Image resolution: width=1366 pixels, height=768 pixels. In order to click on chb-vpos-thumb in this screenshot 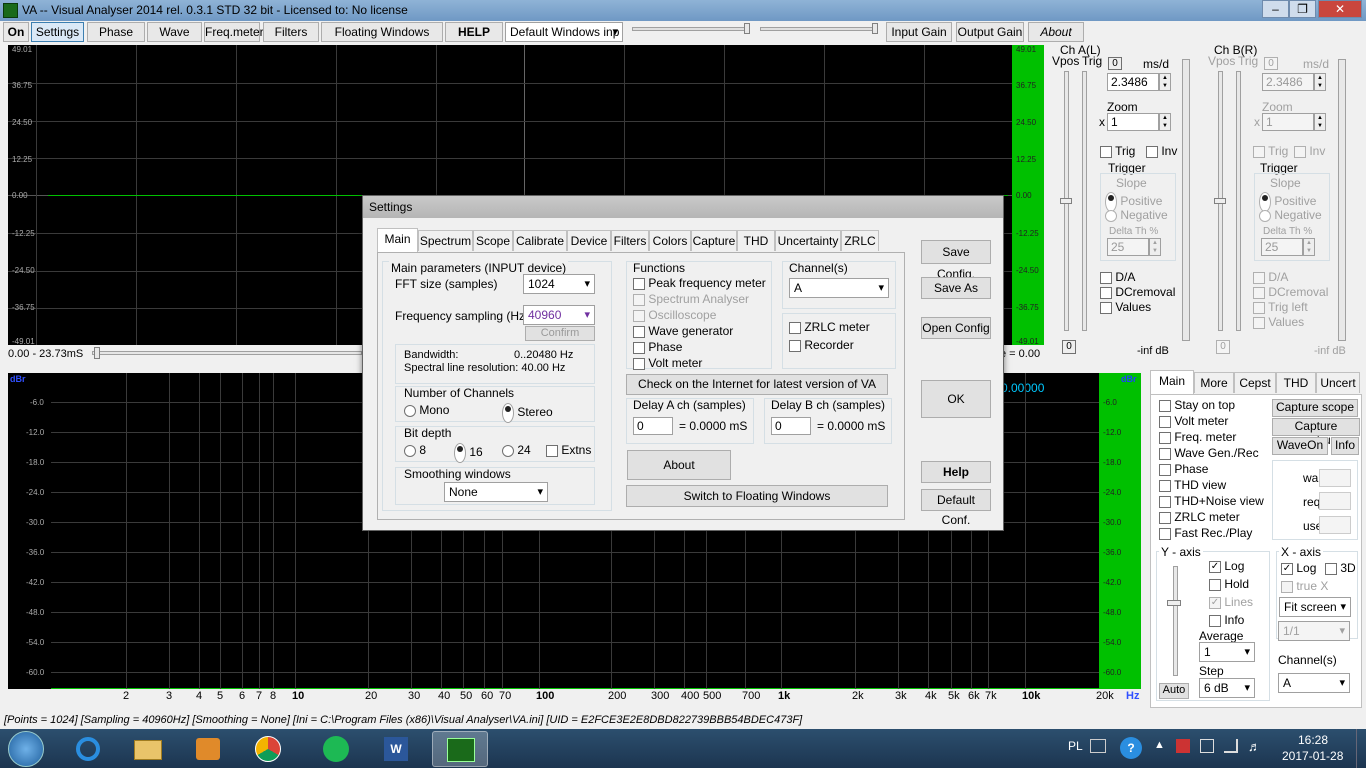, I will do `click(1220, 201)`.